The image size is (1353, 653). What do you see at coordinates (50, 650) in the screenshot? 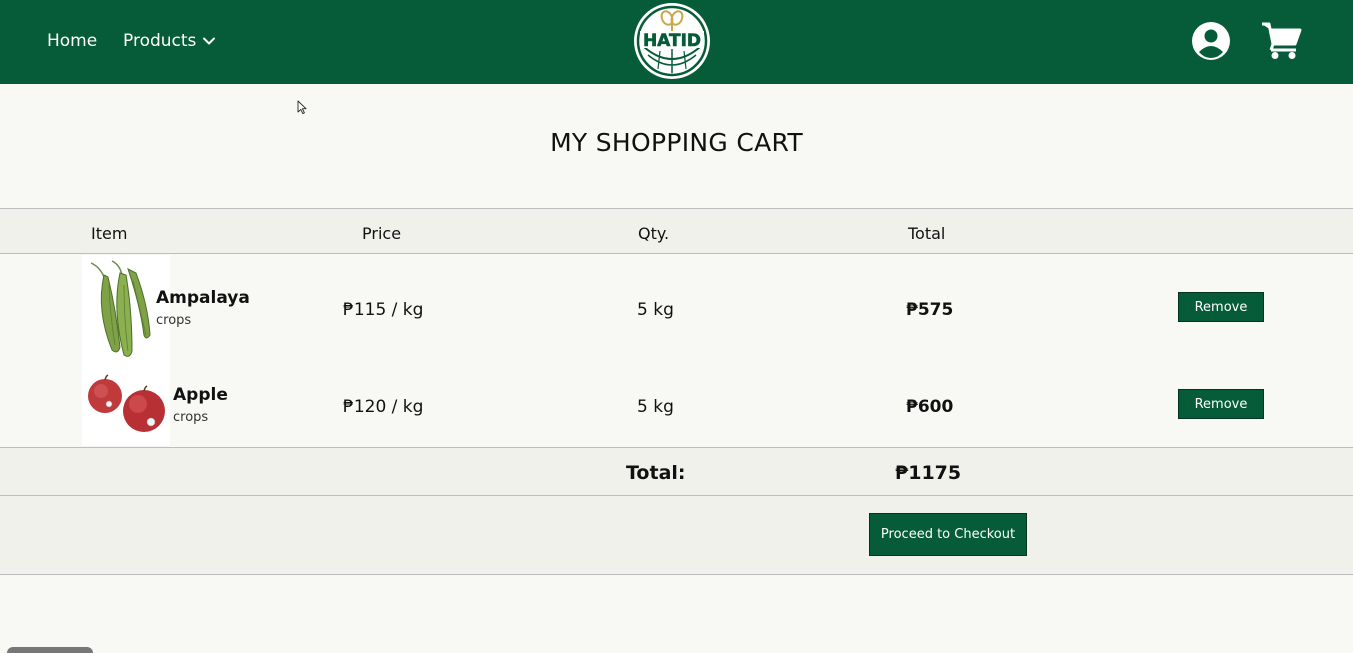
I see `overlay-tab` at bounding box center [50, 650].